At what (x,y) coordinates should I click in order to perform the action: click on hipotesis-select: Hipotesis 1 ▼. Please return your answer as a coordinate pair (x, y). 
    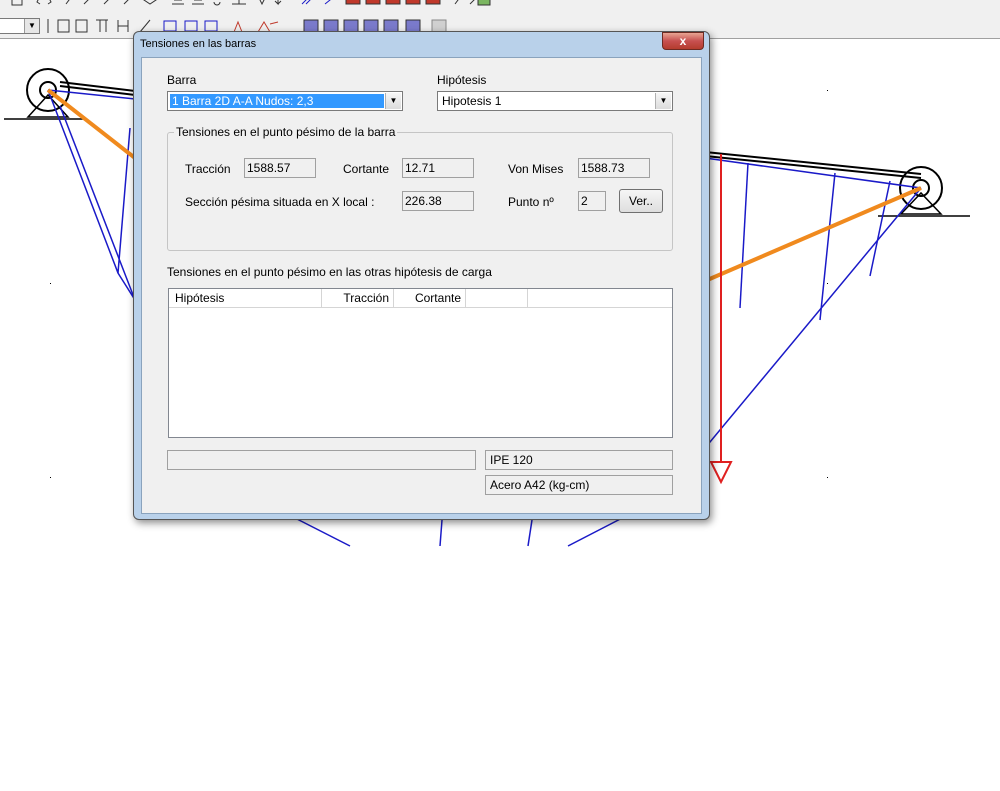
    Looking at the image, I should click on (555, 101).